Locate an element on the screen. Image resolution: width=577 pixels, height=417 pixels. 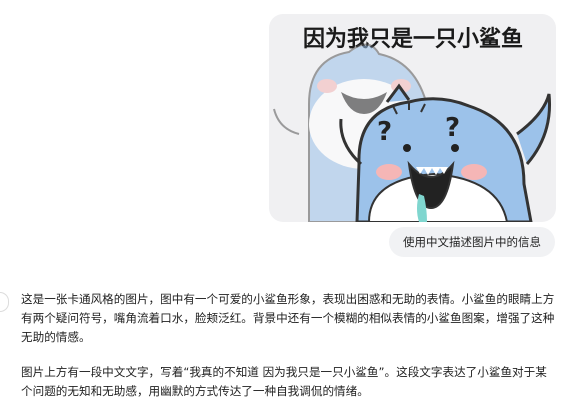
user-message-bubble: 使用中文描述图片中的信息 is located at coordinates (472, 242).